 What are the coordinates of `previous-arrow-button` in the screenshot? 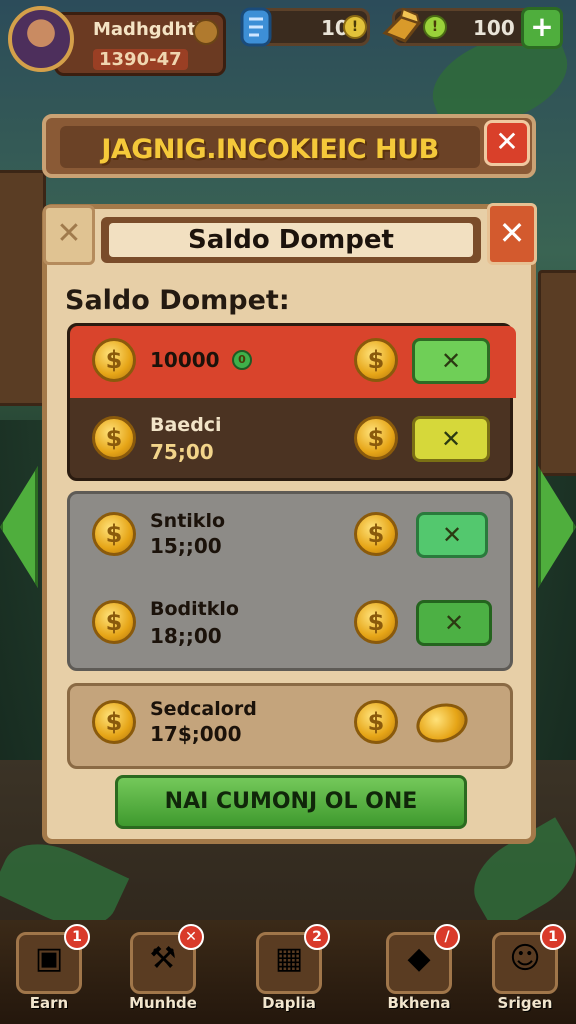 It's located at (19, 527).